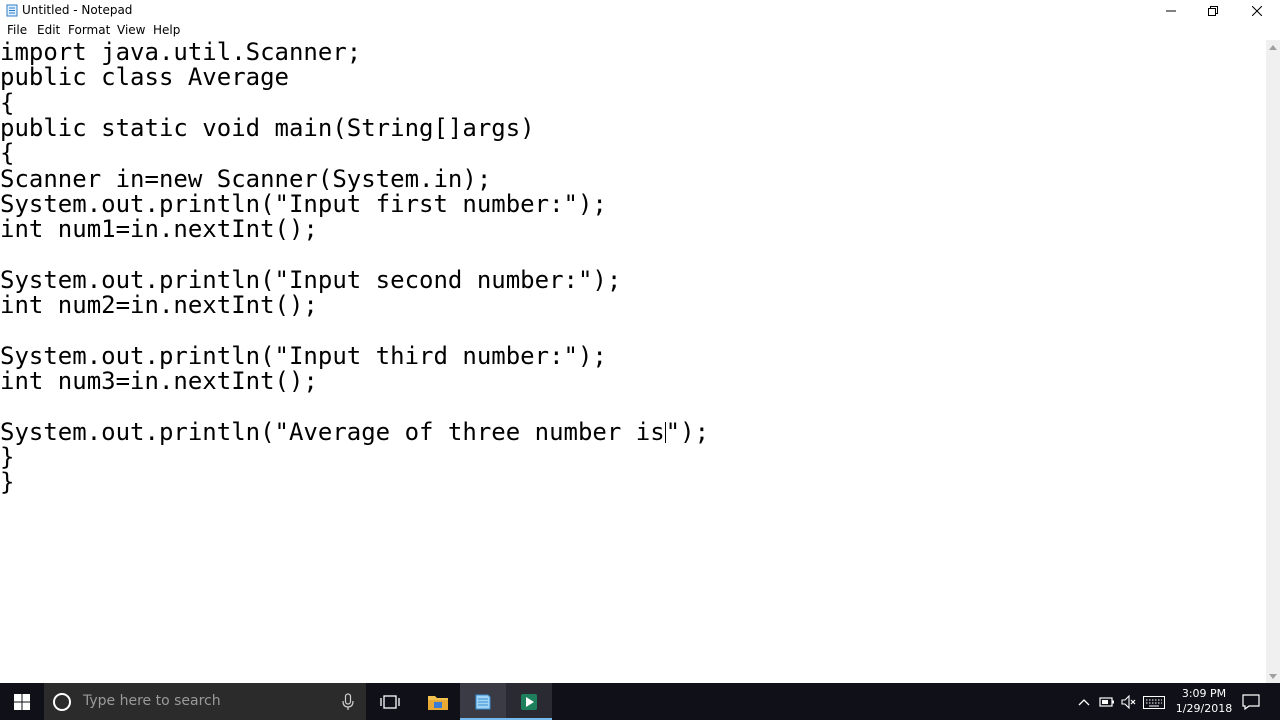 Image resolution: width=1280 pixels, height=720 pixels. I want to click on line-text-after-caret: ");, so click(687, 431).